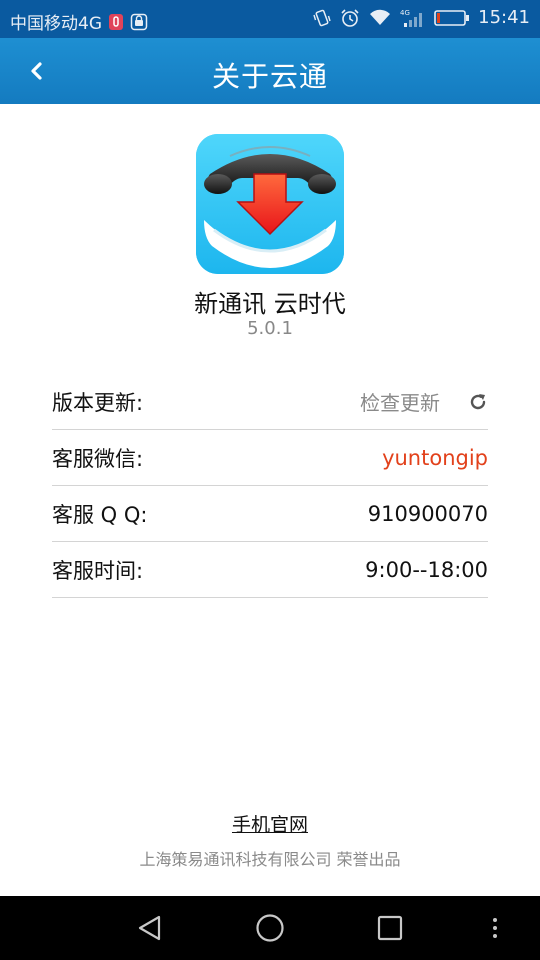  What do you see at coordinates (435, 458) in the screenshot?
I see `wechat-value: yuntongip` at bounding box center [435, 458].